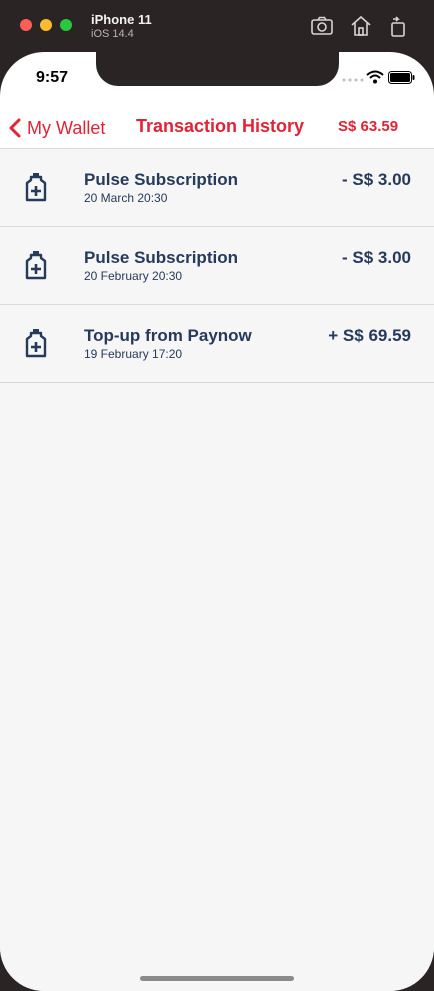 The height and width of the screenshot is (991, 434). What do you see at coordinates (217, 69) in the screenshot?
I see `notch` at bounding box center [217, 69].